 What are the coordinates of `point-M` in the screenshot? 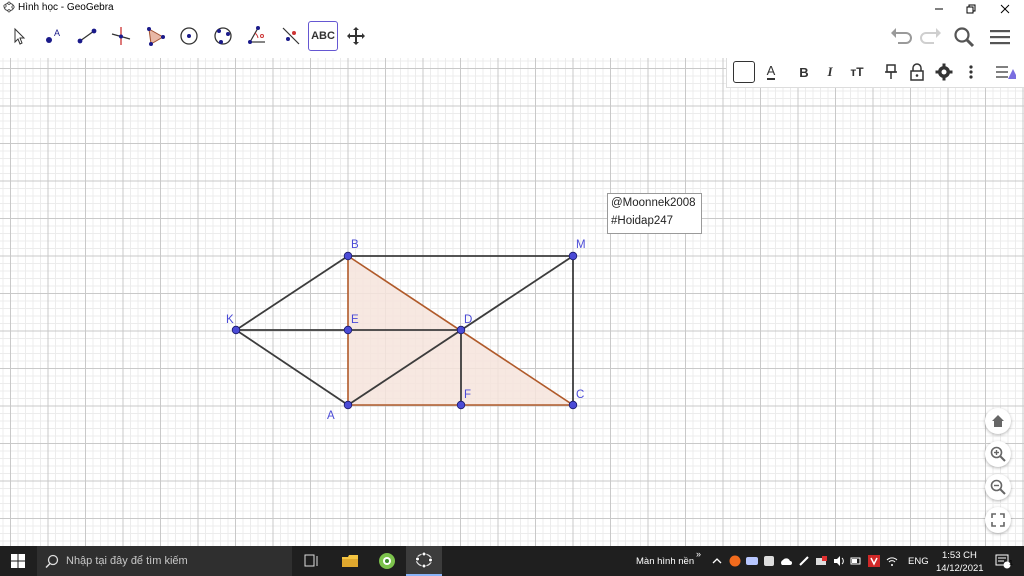 It's located at (573, 256).